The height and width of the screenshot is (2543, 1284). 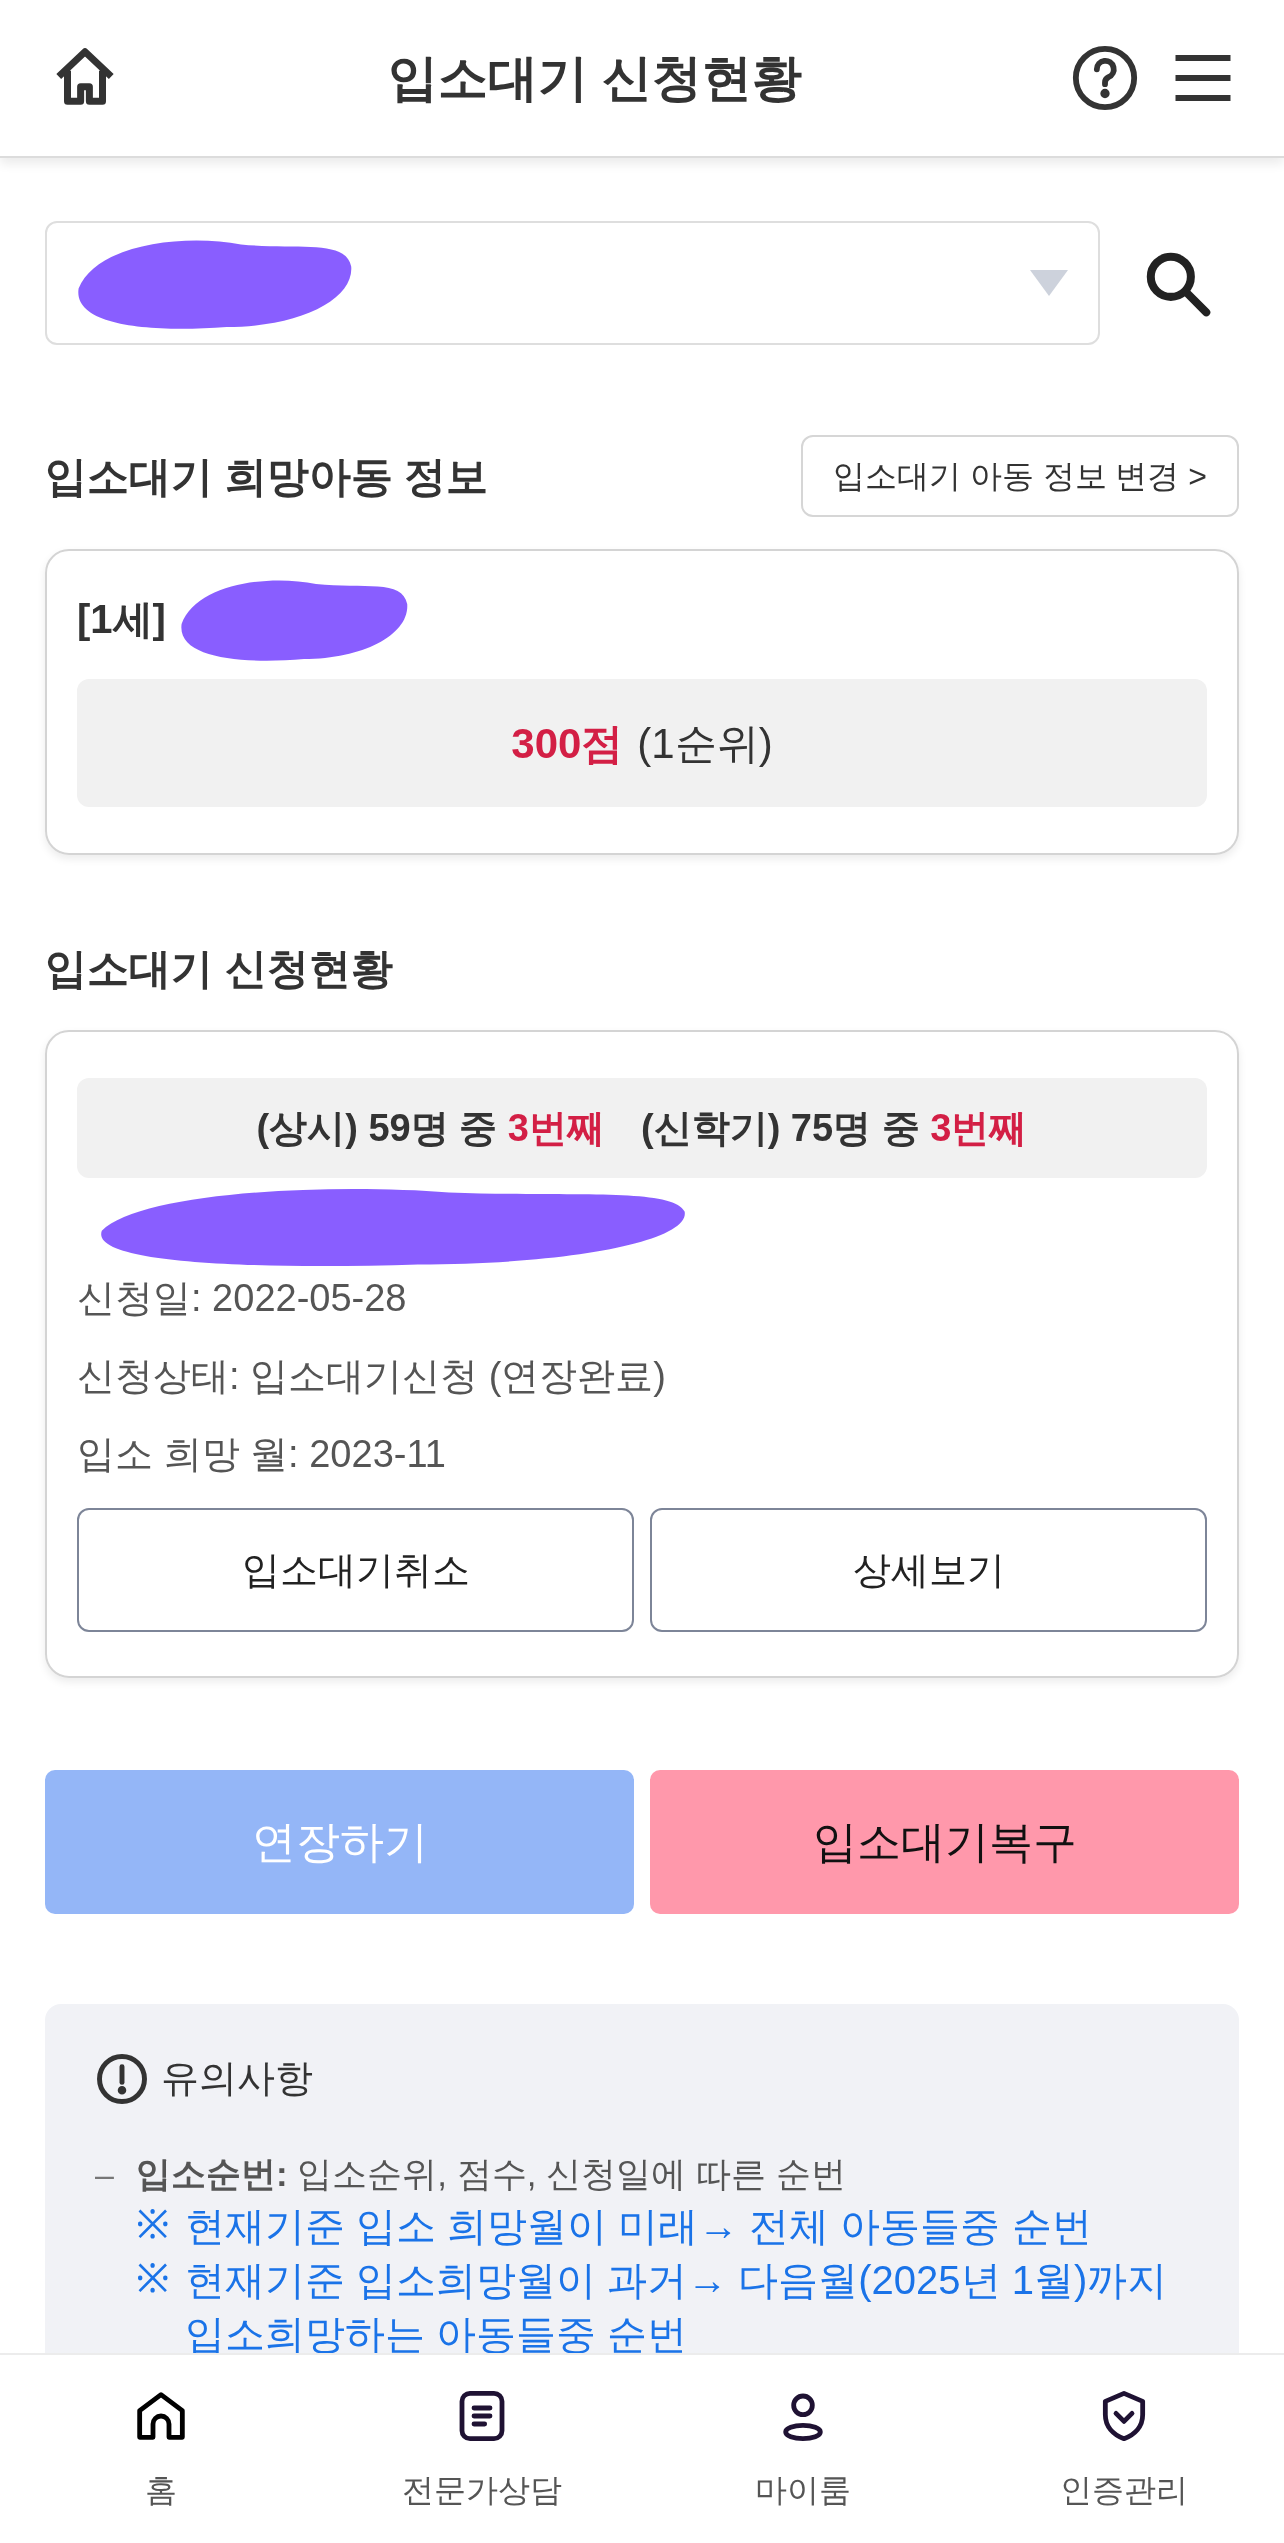 I want to click on rank-text: (1순위), so click(x=705, y=743).